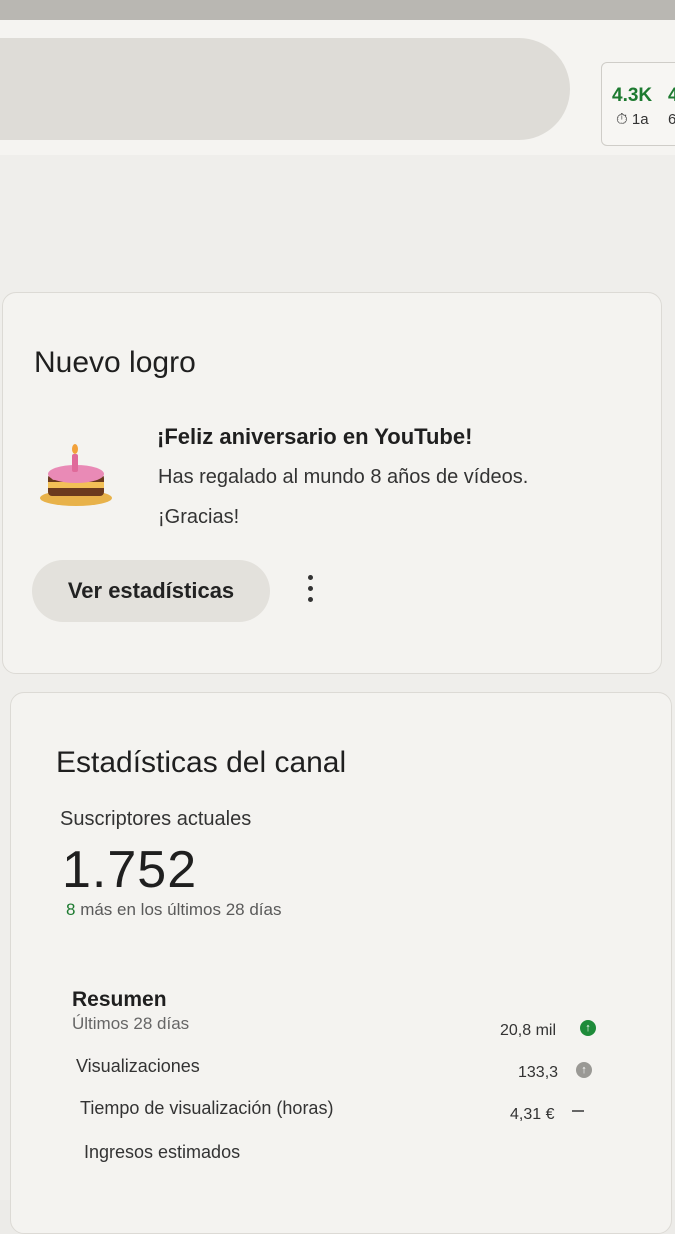 This screenshot has width=675, height=1234. I want to click on subscribers-label: Suscriptores actuales, so click(156, 819).